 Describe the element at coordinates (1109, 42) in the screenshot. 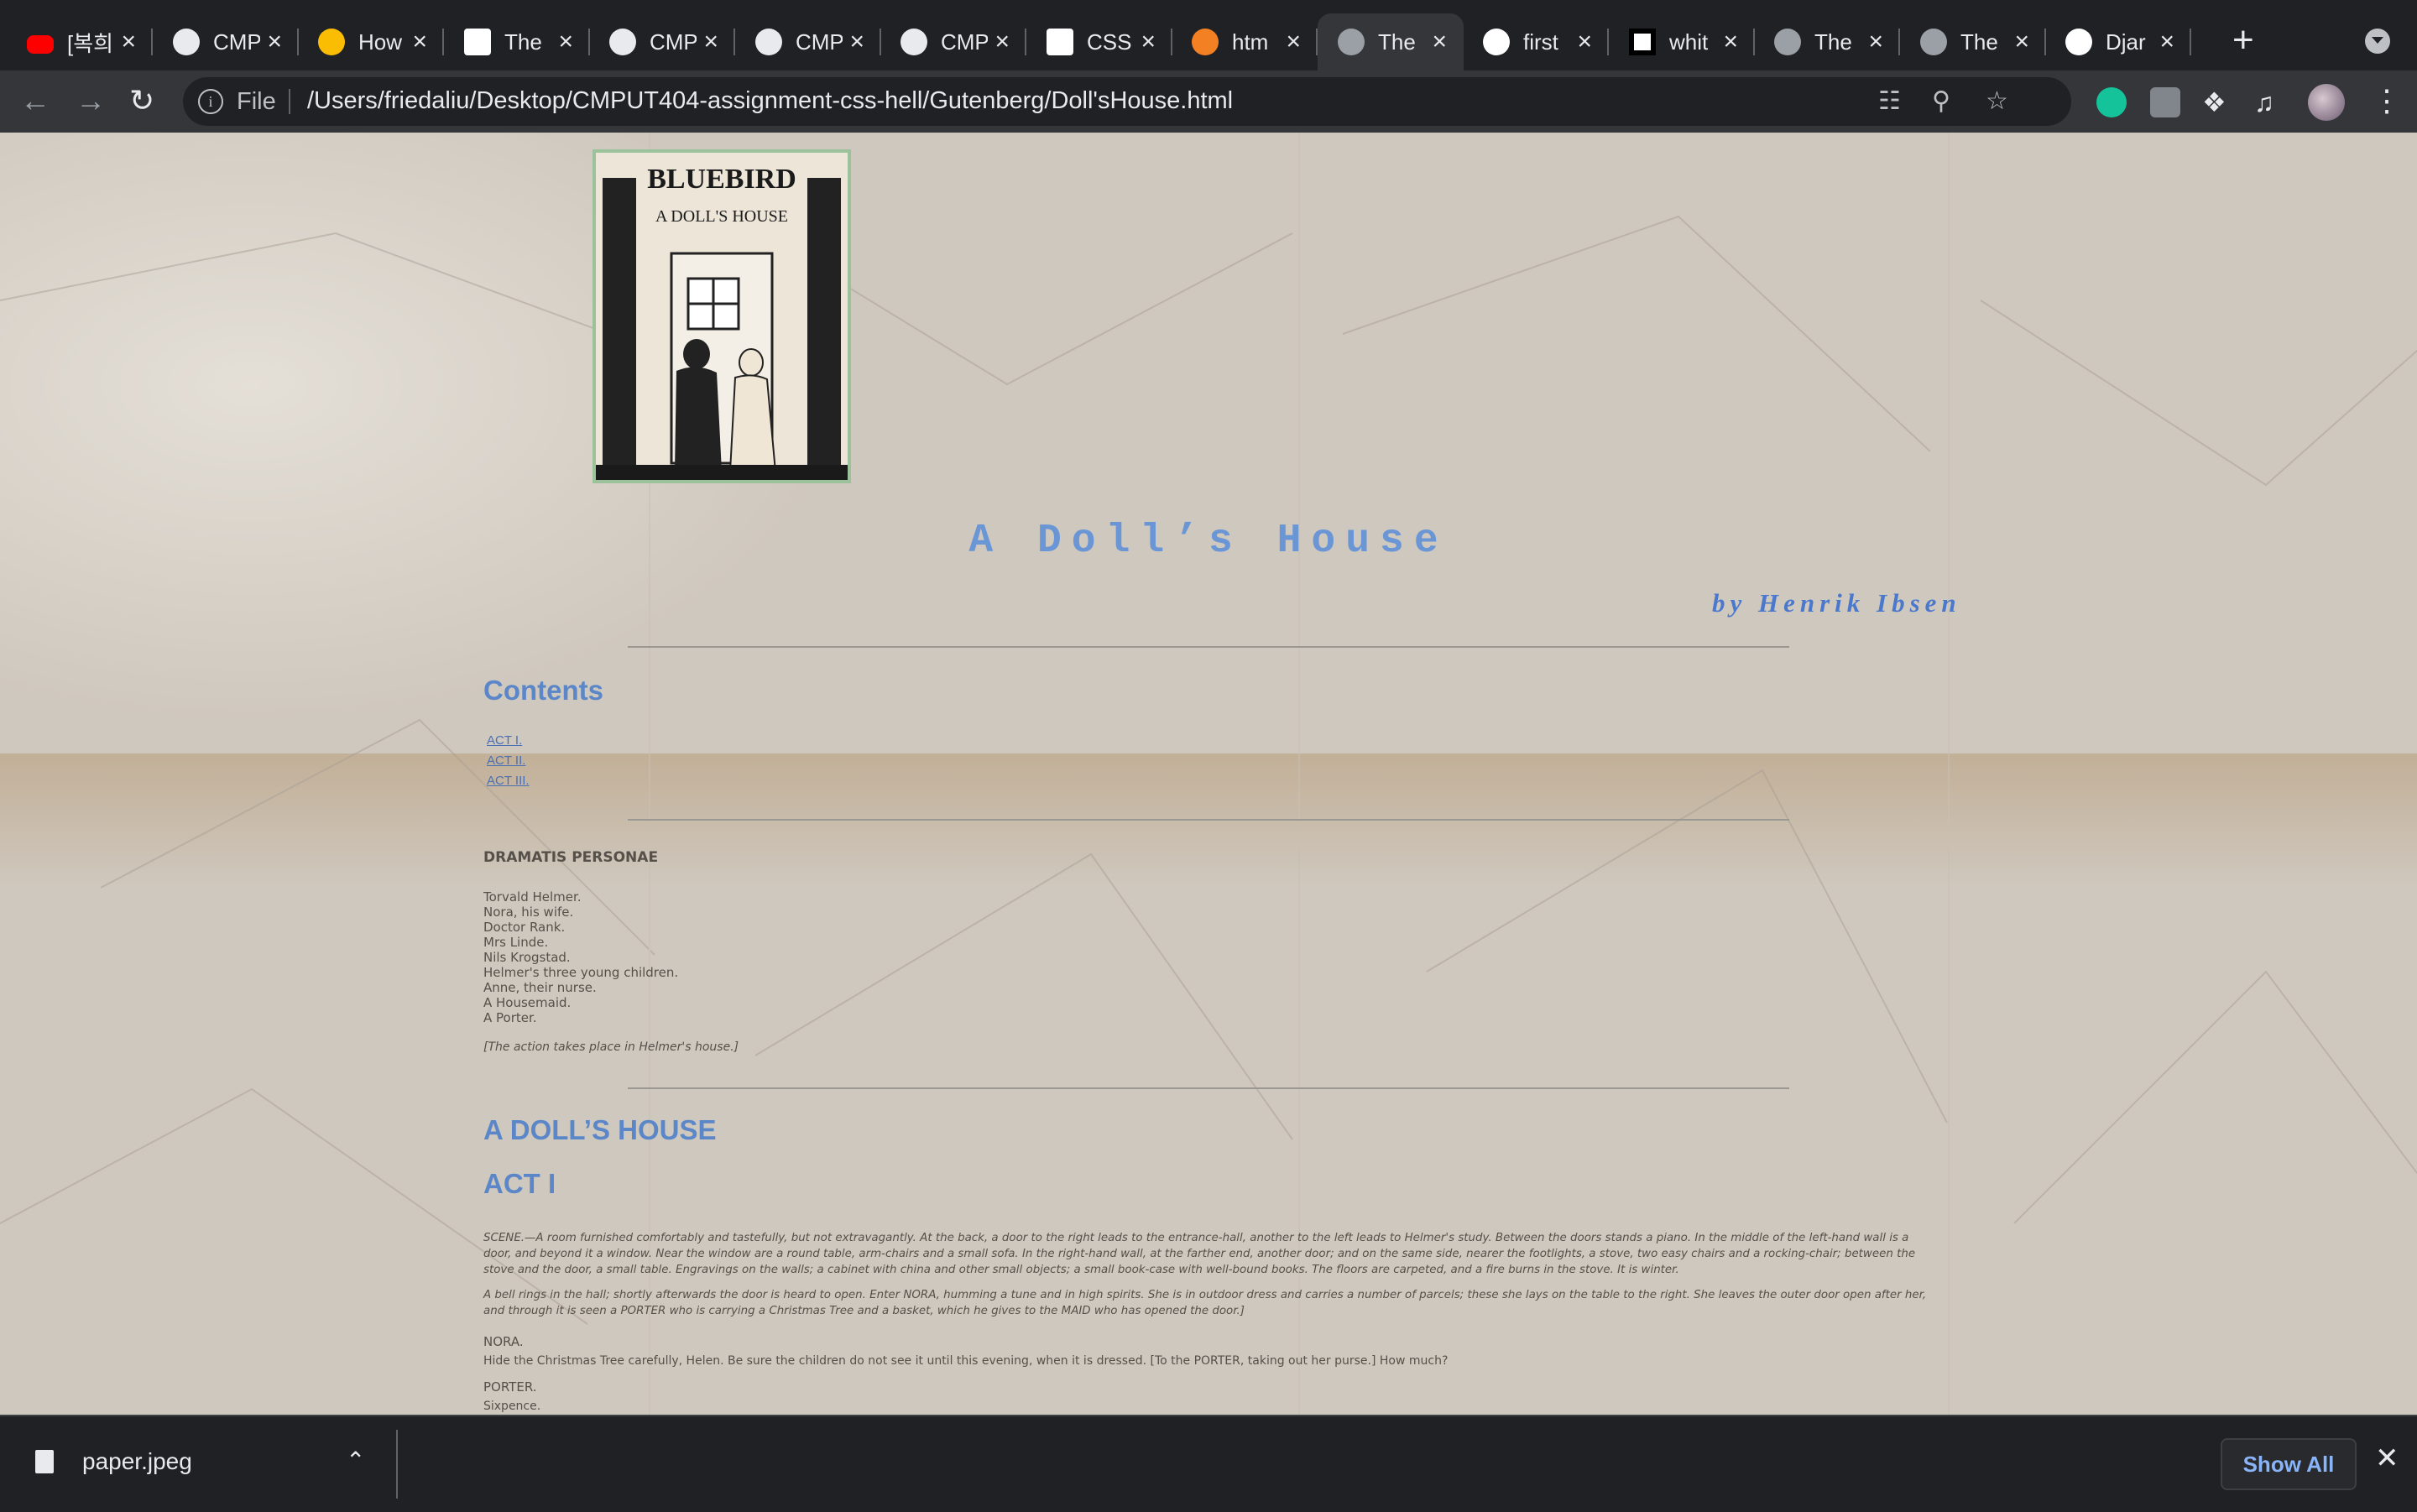

I see `tab-title: CSS` at that location.